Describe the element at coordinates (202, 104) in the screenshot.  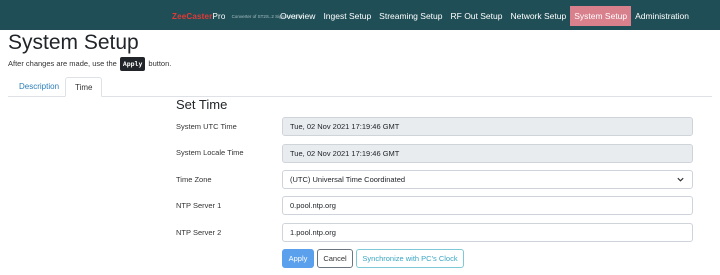
I see `set-time-heading: Set Time` at that location.